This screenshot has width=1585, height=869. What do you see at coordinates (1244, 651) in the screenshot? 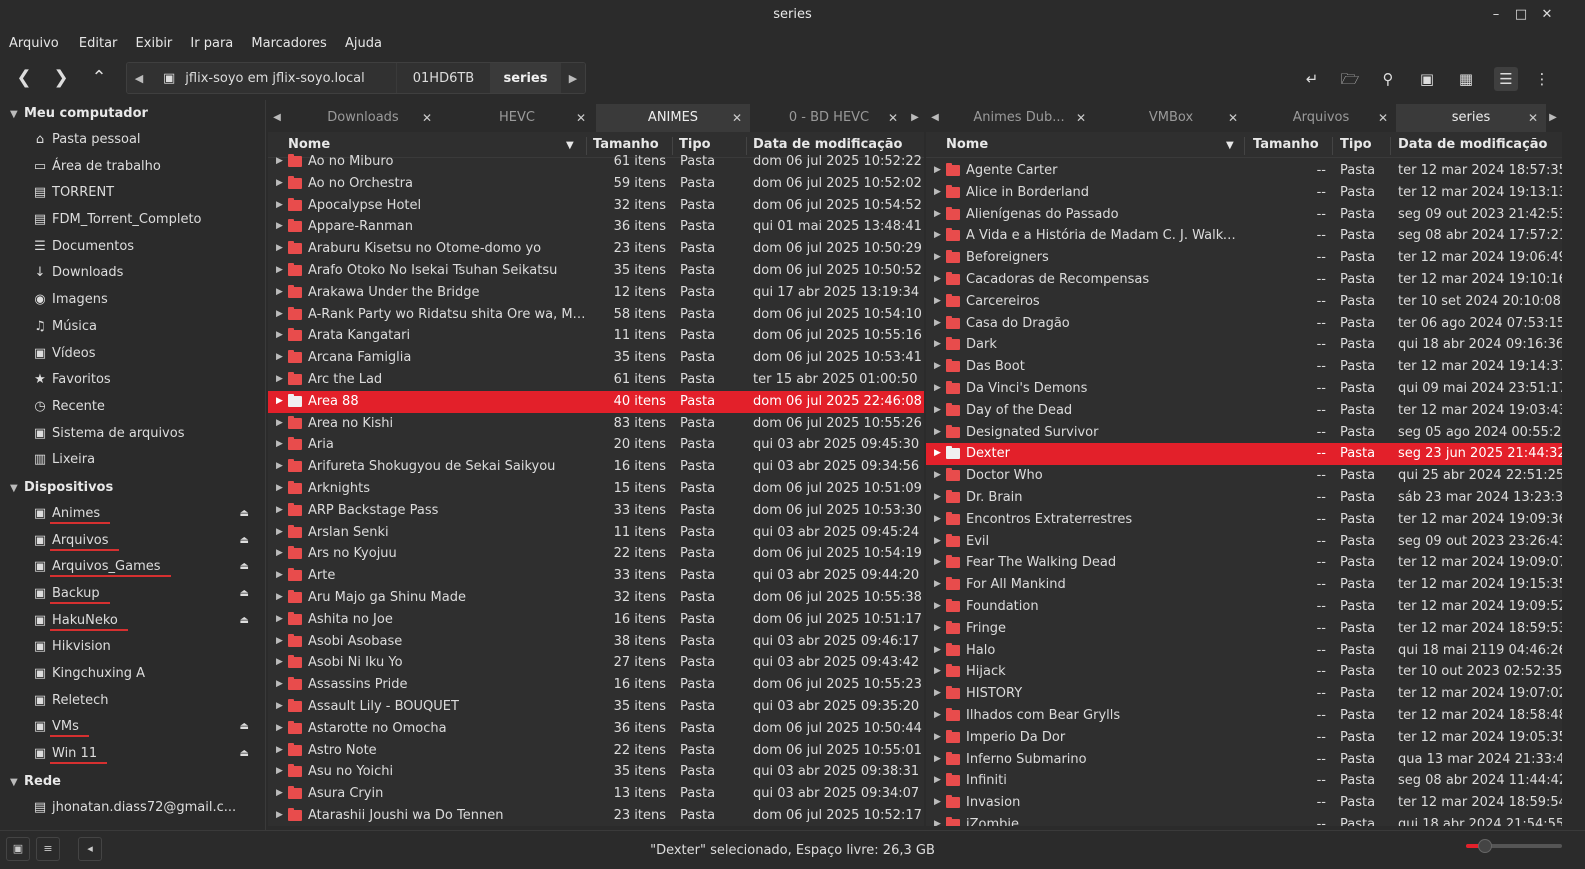
I see `list-item: ▶ Halo -- Pasta qui 18 mai 2119 04:46:26` at bounding box center [1244, 651].